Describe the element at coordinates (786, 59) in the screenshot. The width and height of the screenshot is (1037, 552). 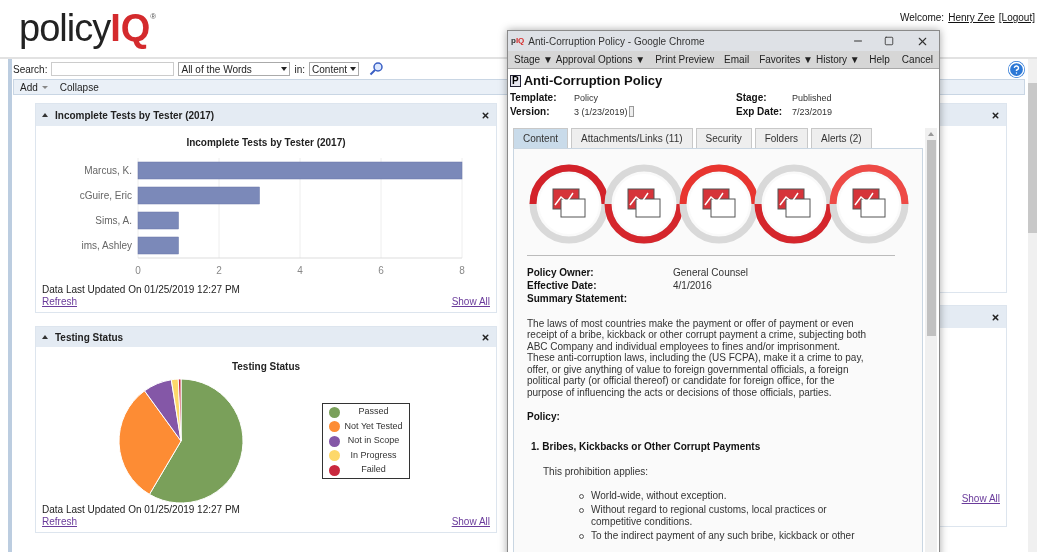
I see `menu-item: Favorites ▼` at that location.